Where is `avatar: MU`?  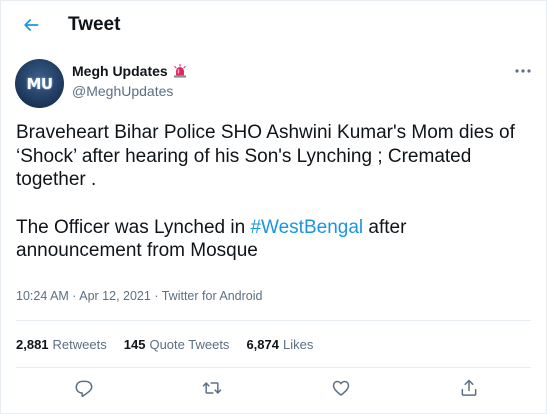 avatar: MU is located at coordinates (39, 83).